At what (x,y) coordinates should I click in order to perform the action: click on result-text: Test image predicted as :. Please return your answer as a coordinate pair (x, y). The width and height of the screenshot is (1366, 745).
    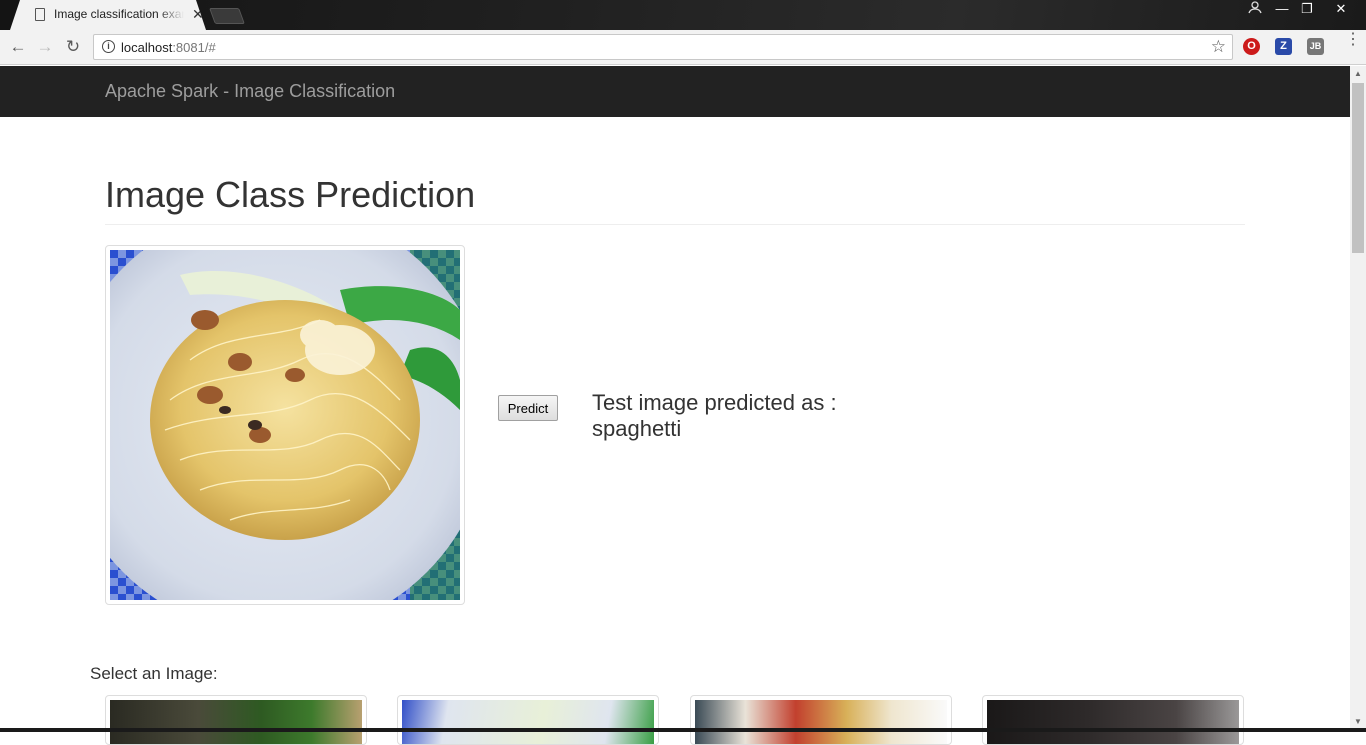
    Looking at the image, I should click on (714, 402).